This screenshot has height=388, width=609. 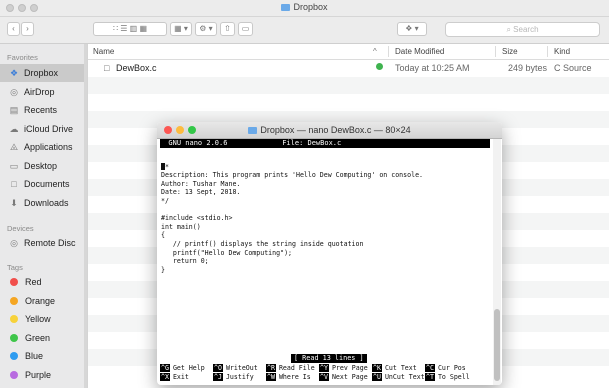 I want to click on sidebar-item-icloud-drive: ☁ iCloud Drive, so click(x=43, y=129).